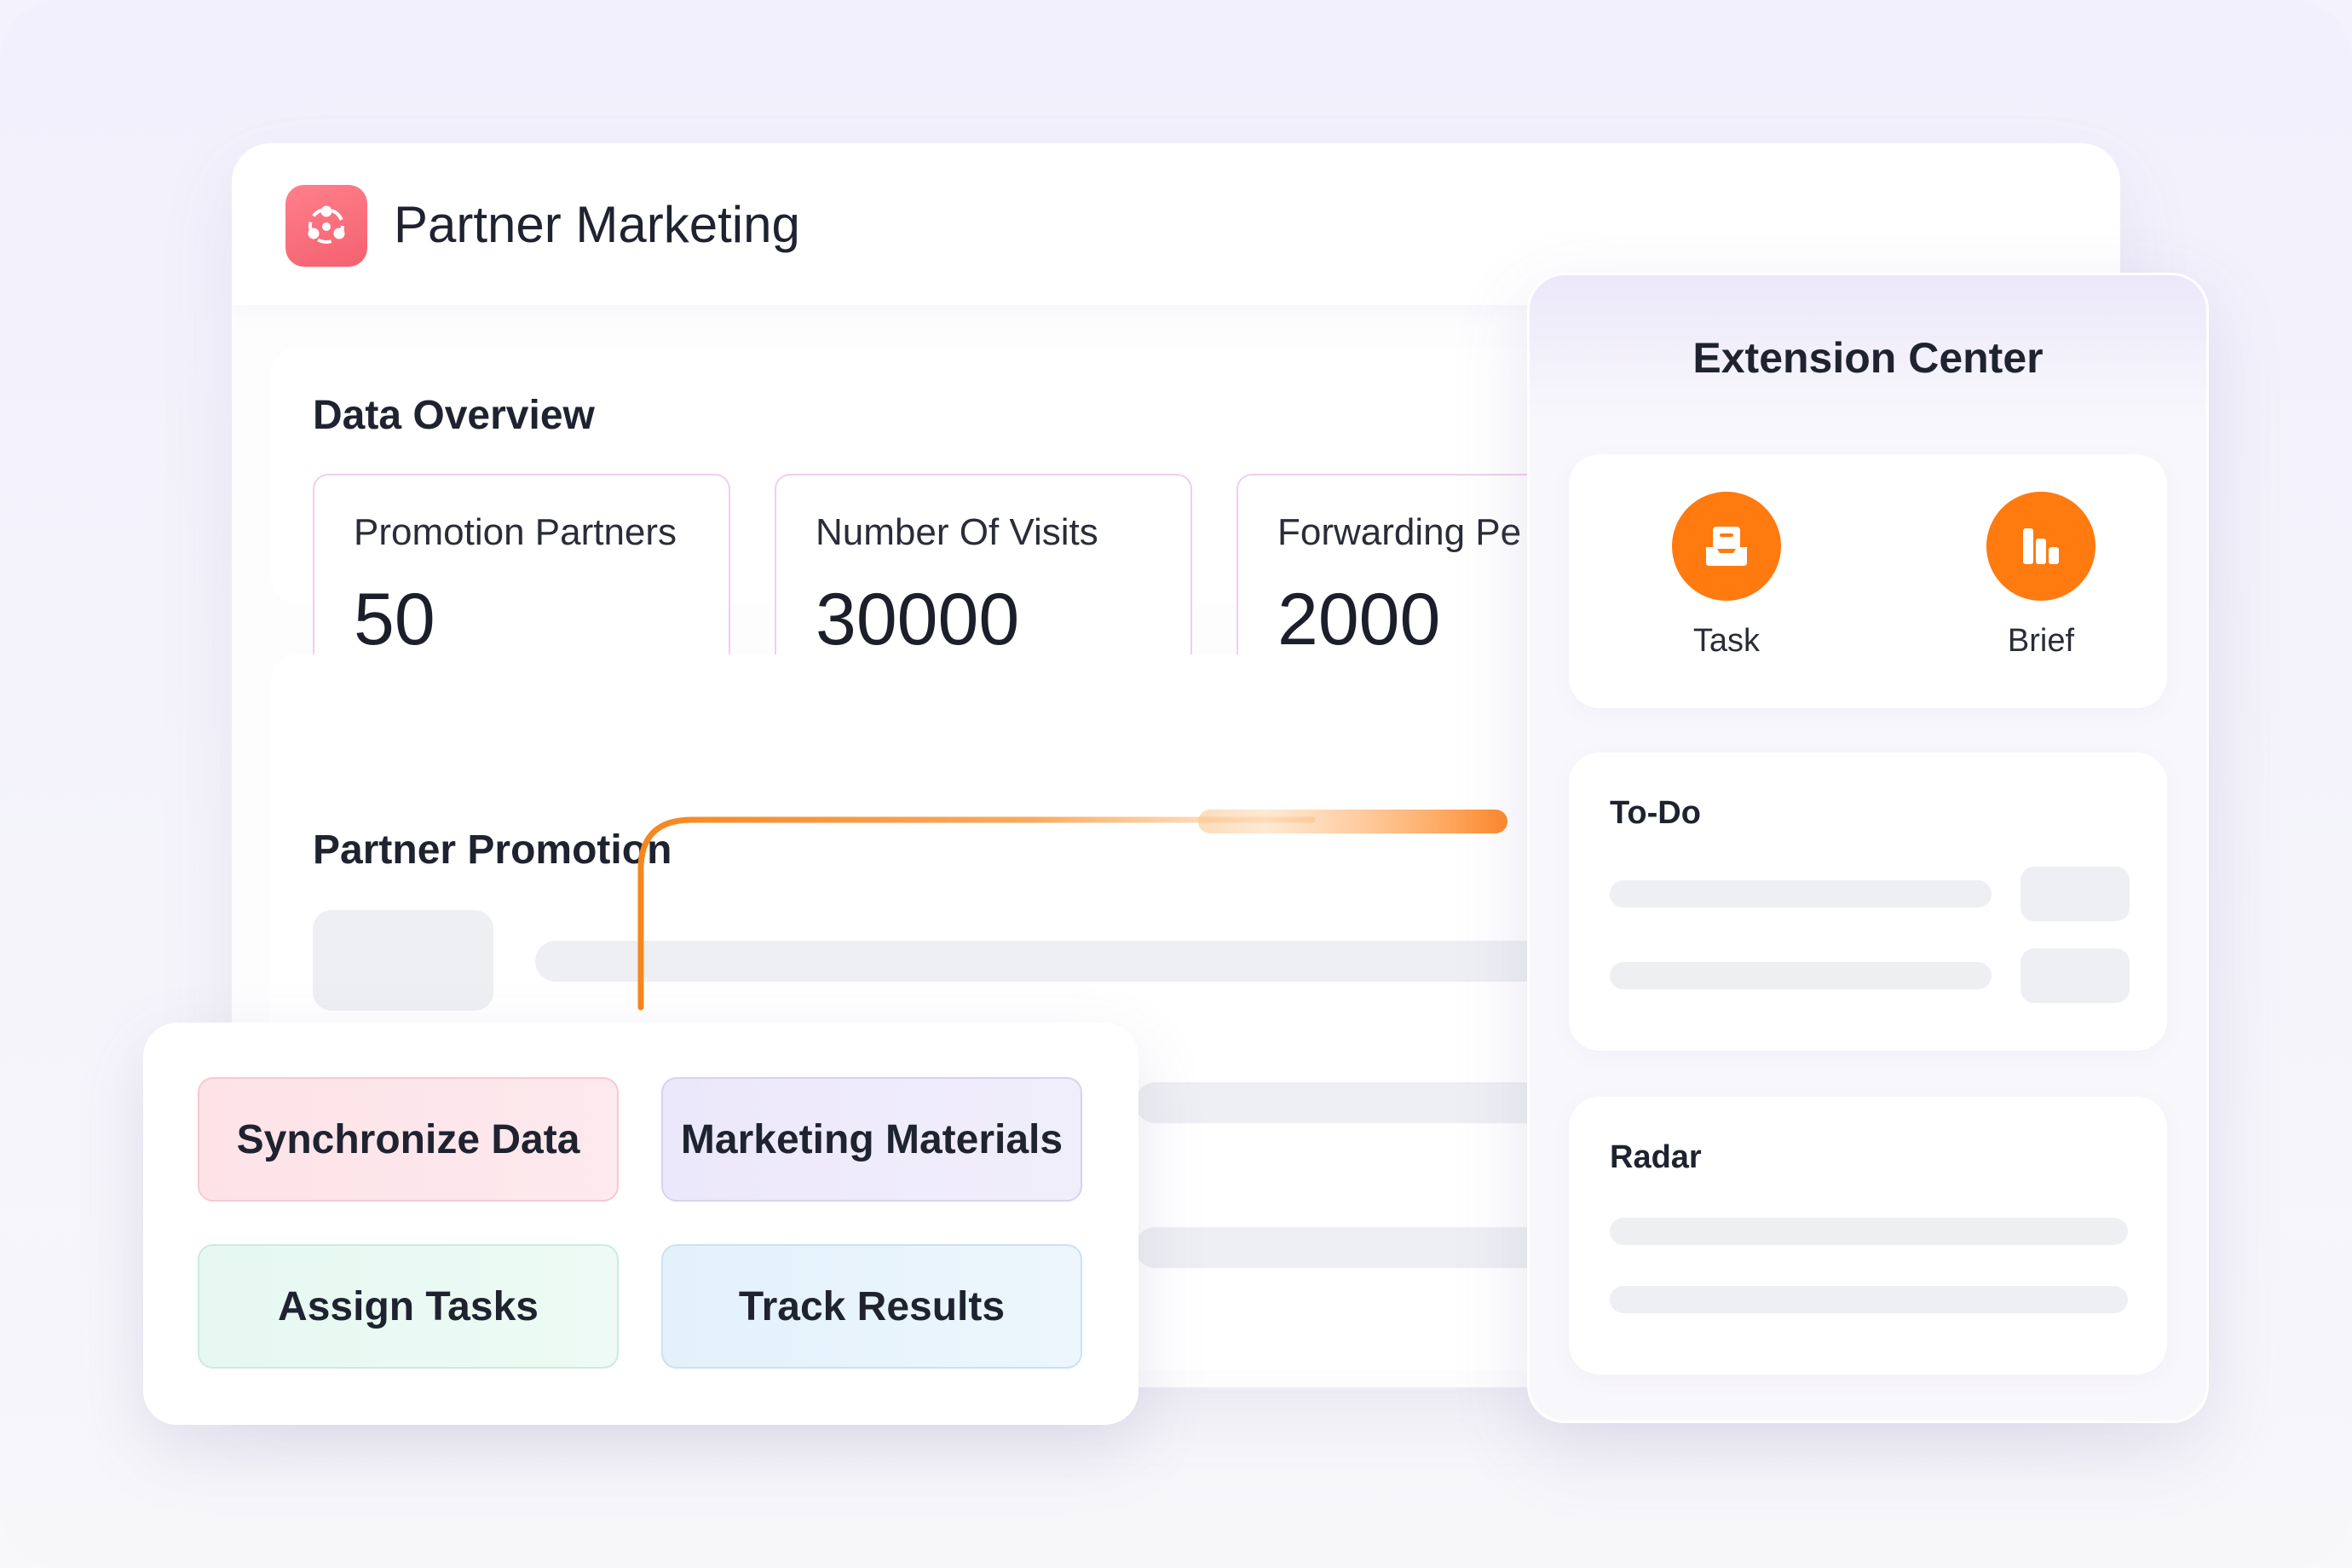 This screenshot has width=2352, height=1568. I want to click on tool-label: Task, so click(1726, 641).